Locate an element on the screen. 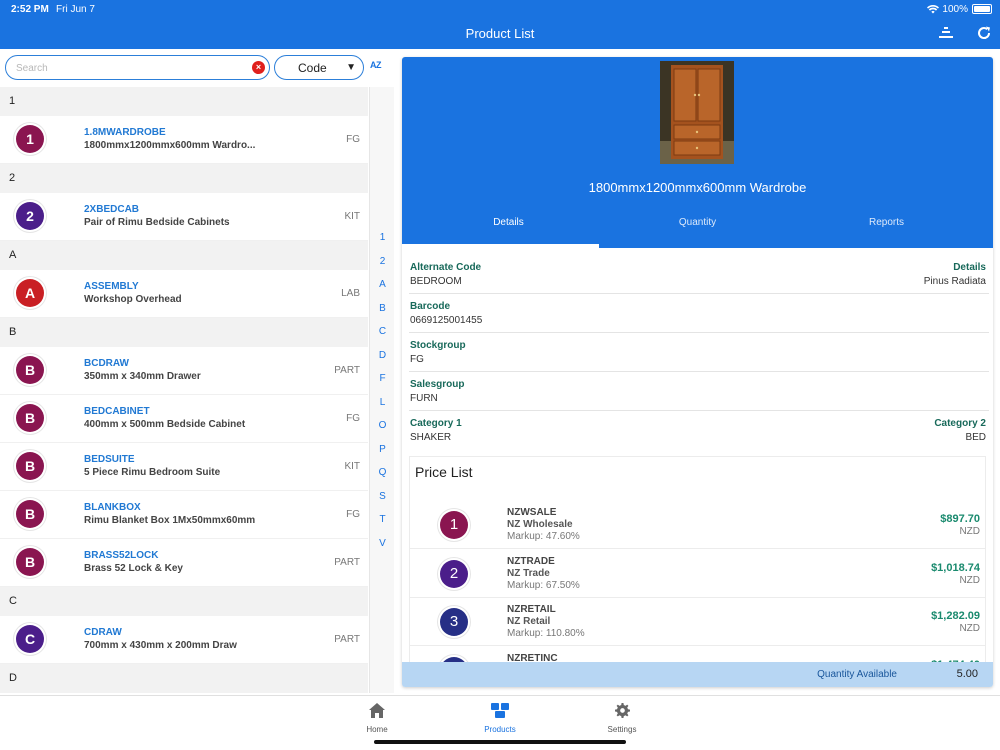  product-code: ASSEMBLY is located at coordinates (111, 286).